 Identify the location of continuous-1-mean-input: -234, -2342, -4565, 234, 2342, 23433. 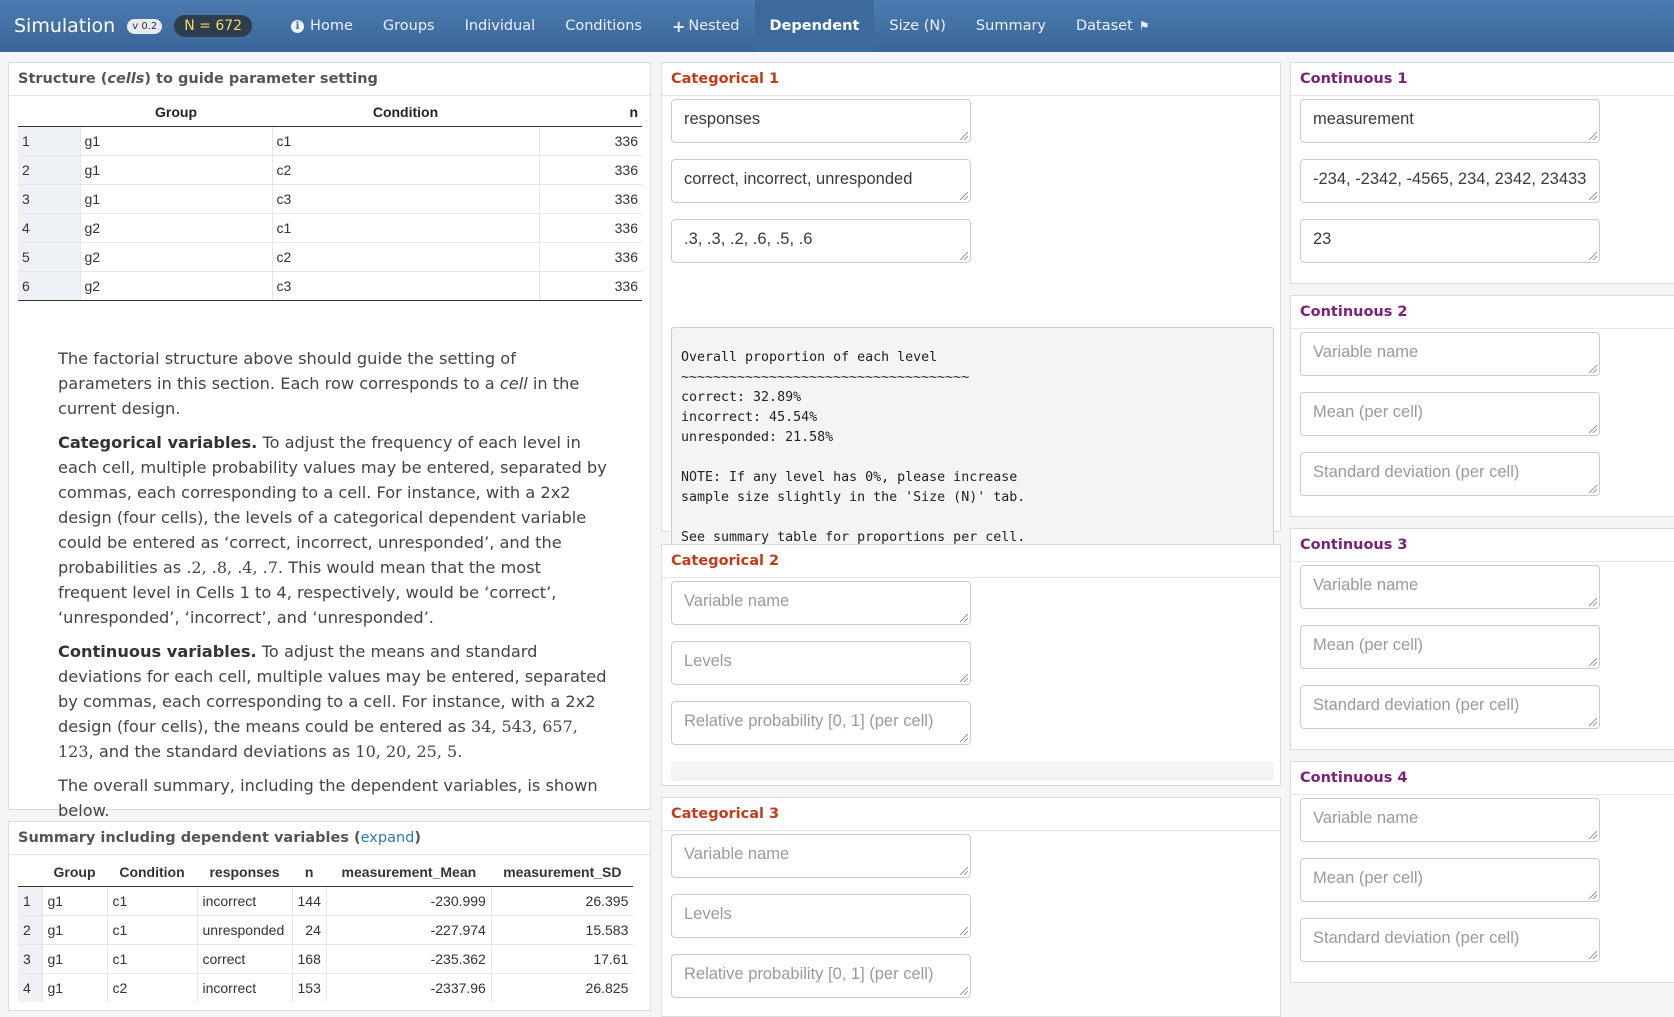
(1450, 181).